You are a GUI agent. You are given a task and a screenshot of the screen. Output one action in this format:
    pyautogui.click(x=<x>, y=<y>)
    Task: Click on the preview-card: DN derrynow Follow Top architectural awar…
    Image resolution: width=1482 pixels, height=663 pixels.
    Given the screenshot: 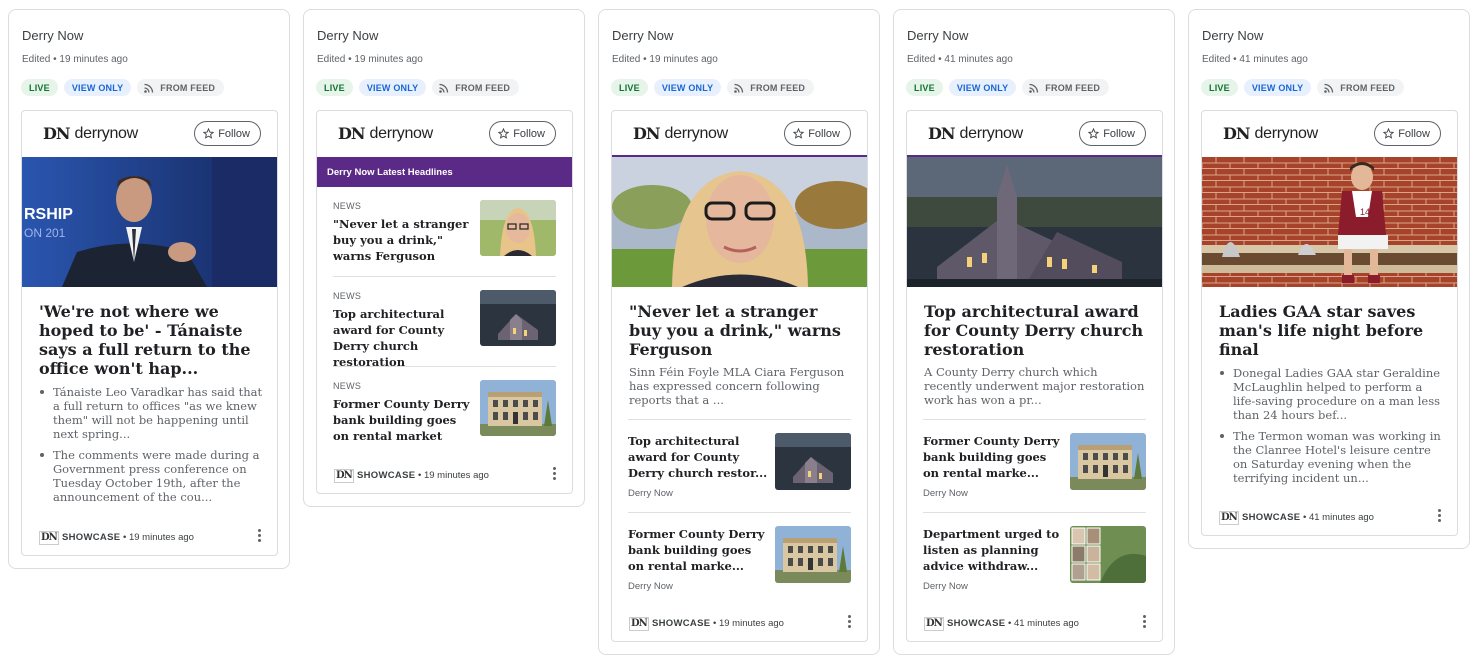 What is the action you would take?
    pyautogui.click(x=1034, y=376)
    